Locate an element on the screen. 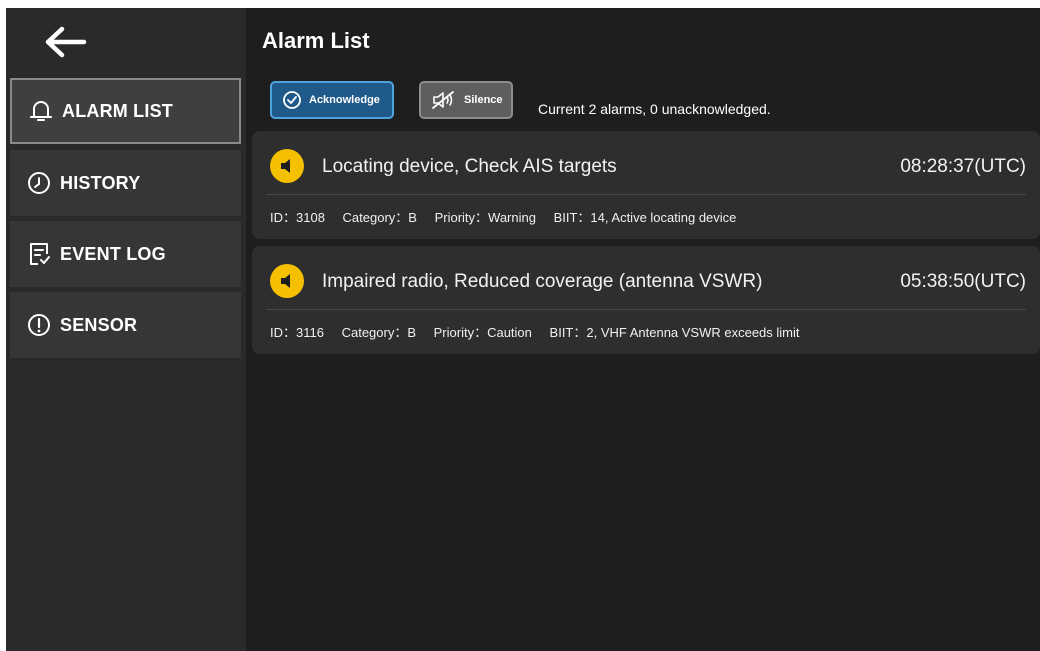 This screenshot has height=651, width=1040. silence-button: Silence is located at coordinates (466, 100).